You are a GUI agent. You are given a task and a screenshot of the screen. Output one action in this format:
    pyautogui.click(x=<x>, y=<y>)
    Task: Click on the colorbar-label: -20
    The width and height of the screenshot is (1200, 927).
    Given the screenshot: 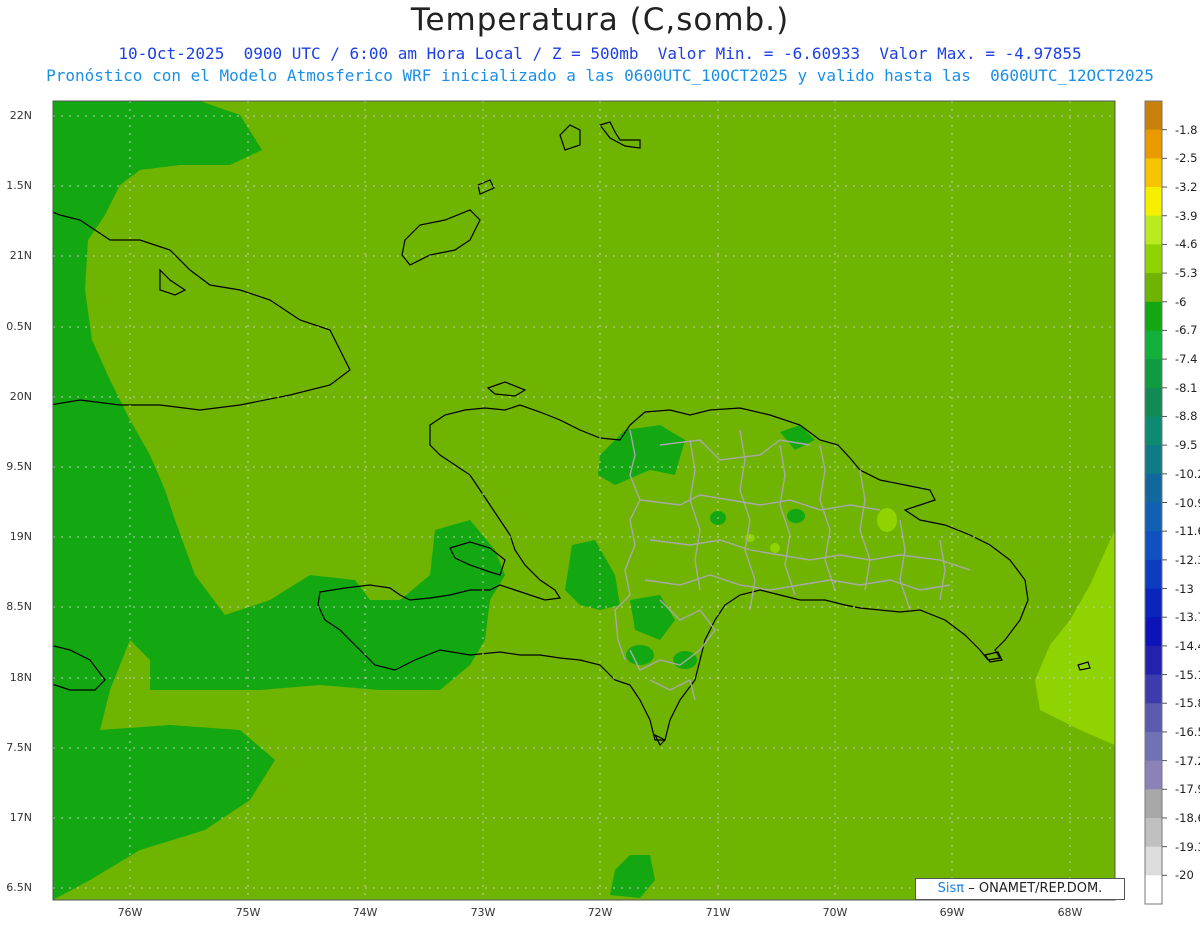 What is the action you would take?
    pyautogui.click(x=1184, y=875)
    